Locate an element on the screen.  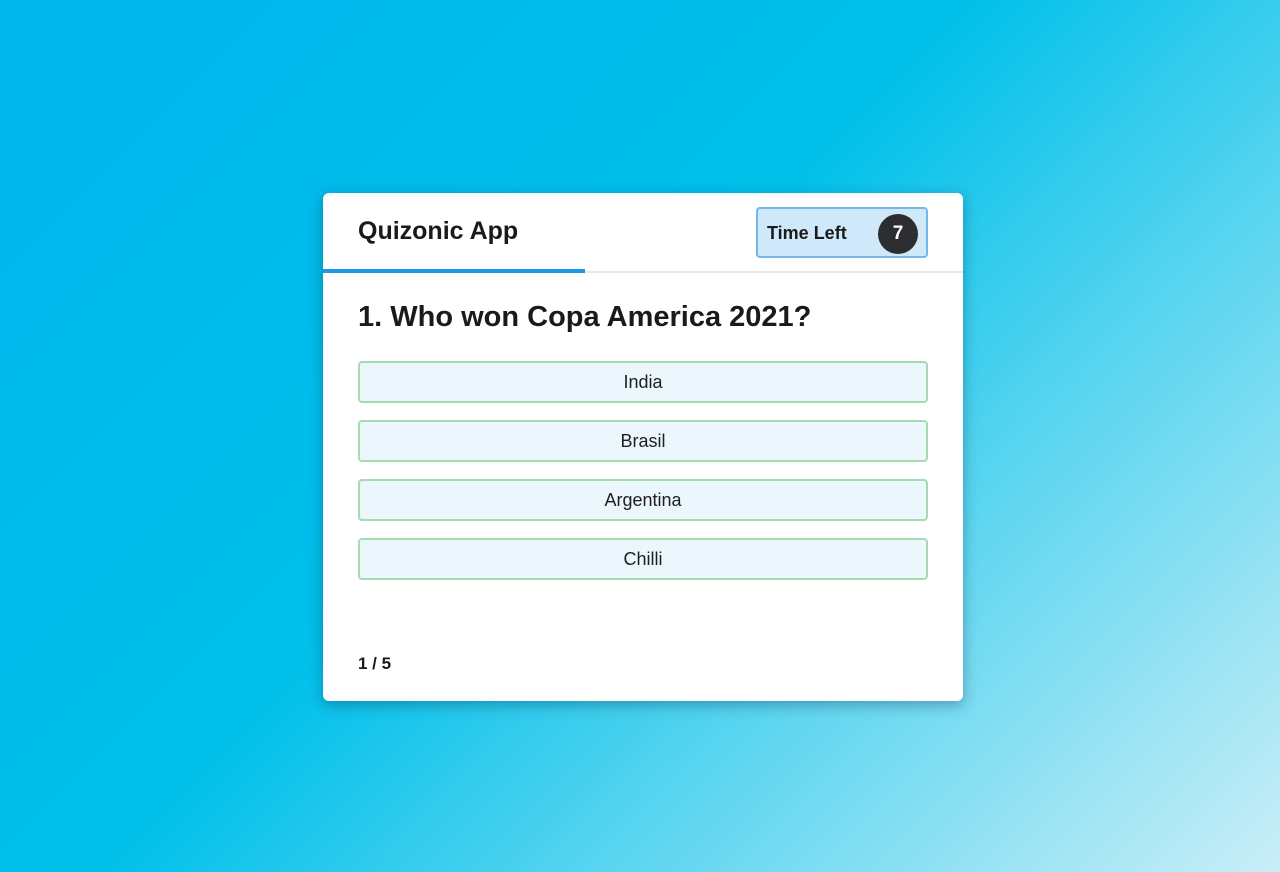
answer-options: India Brasil Argentina Chilli is located at coordinates (643, 479).